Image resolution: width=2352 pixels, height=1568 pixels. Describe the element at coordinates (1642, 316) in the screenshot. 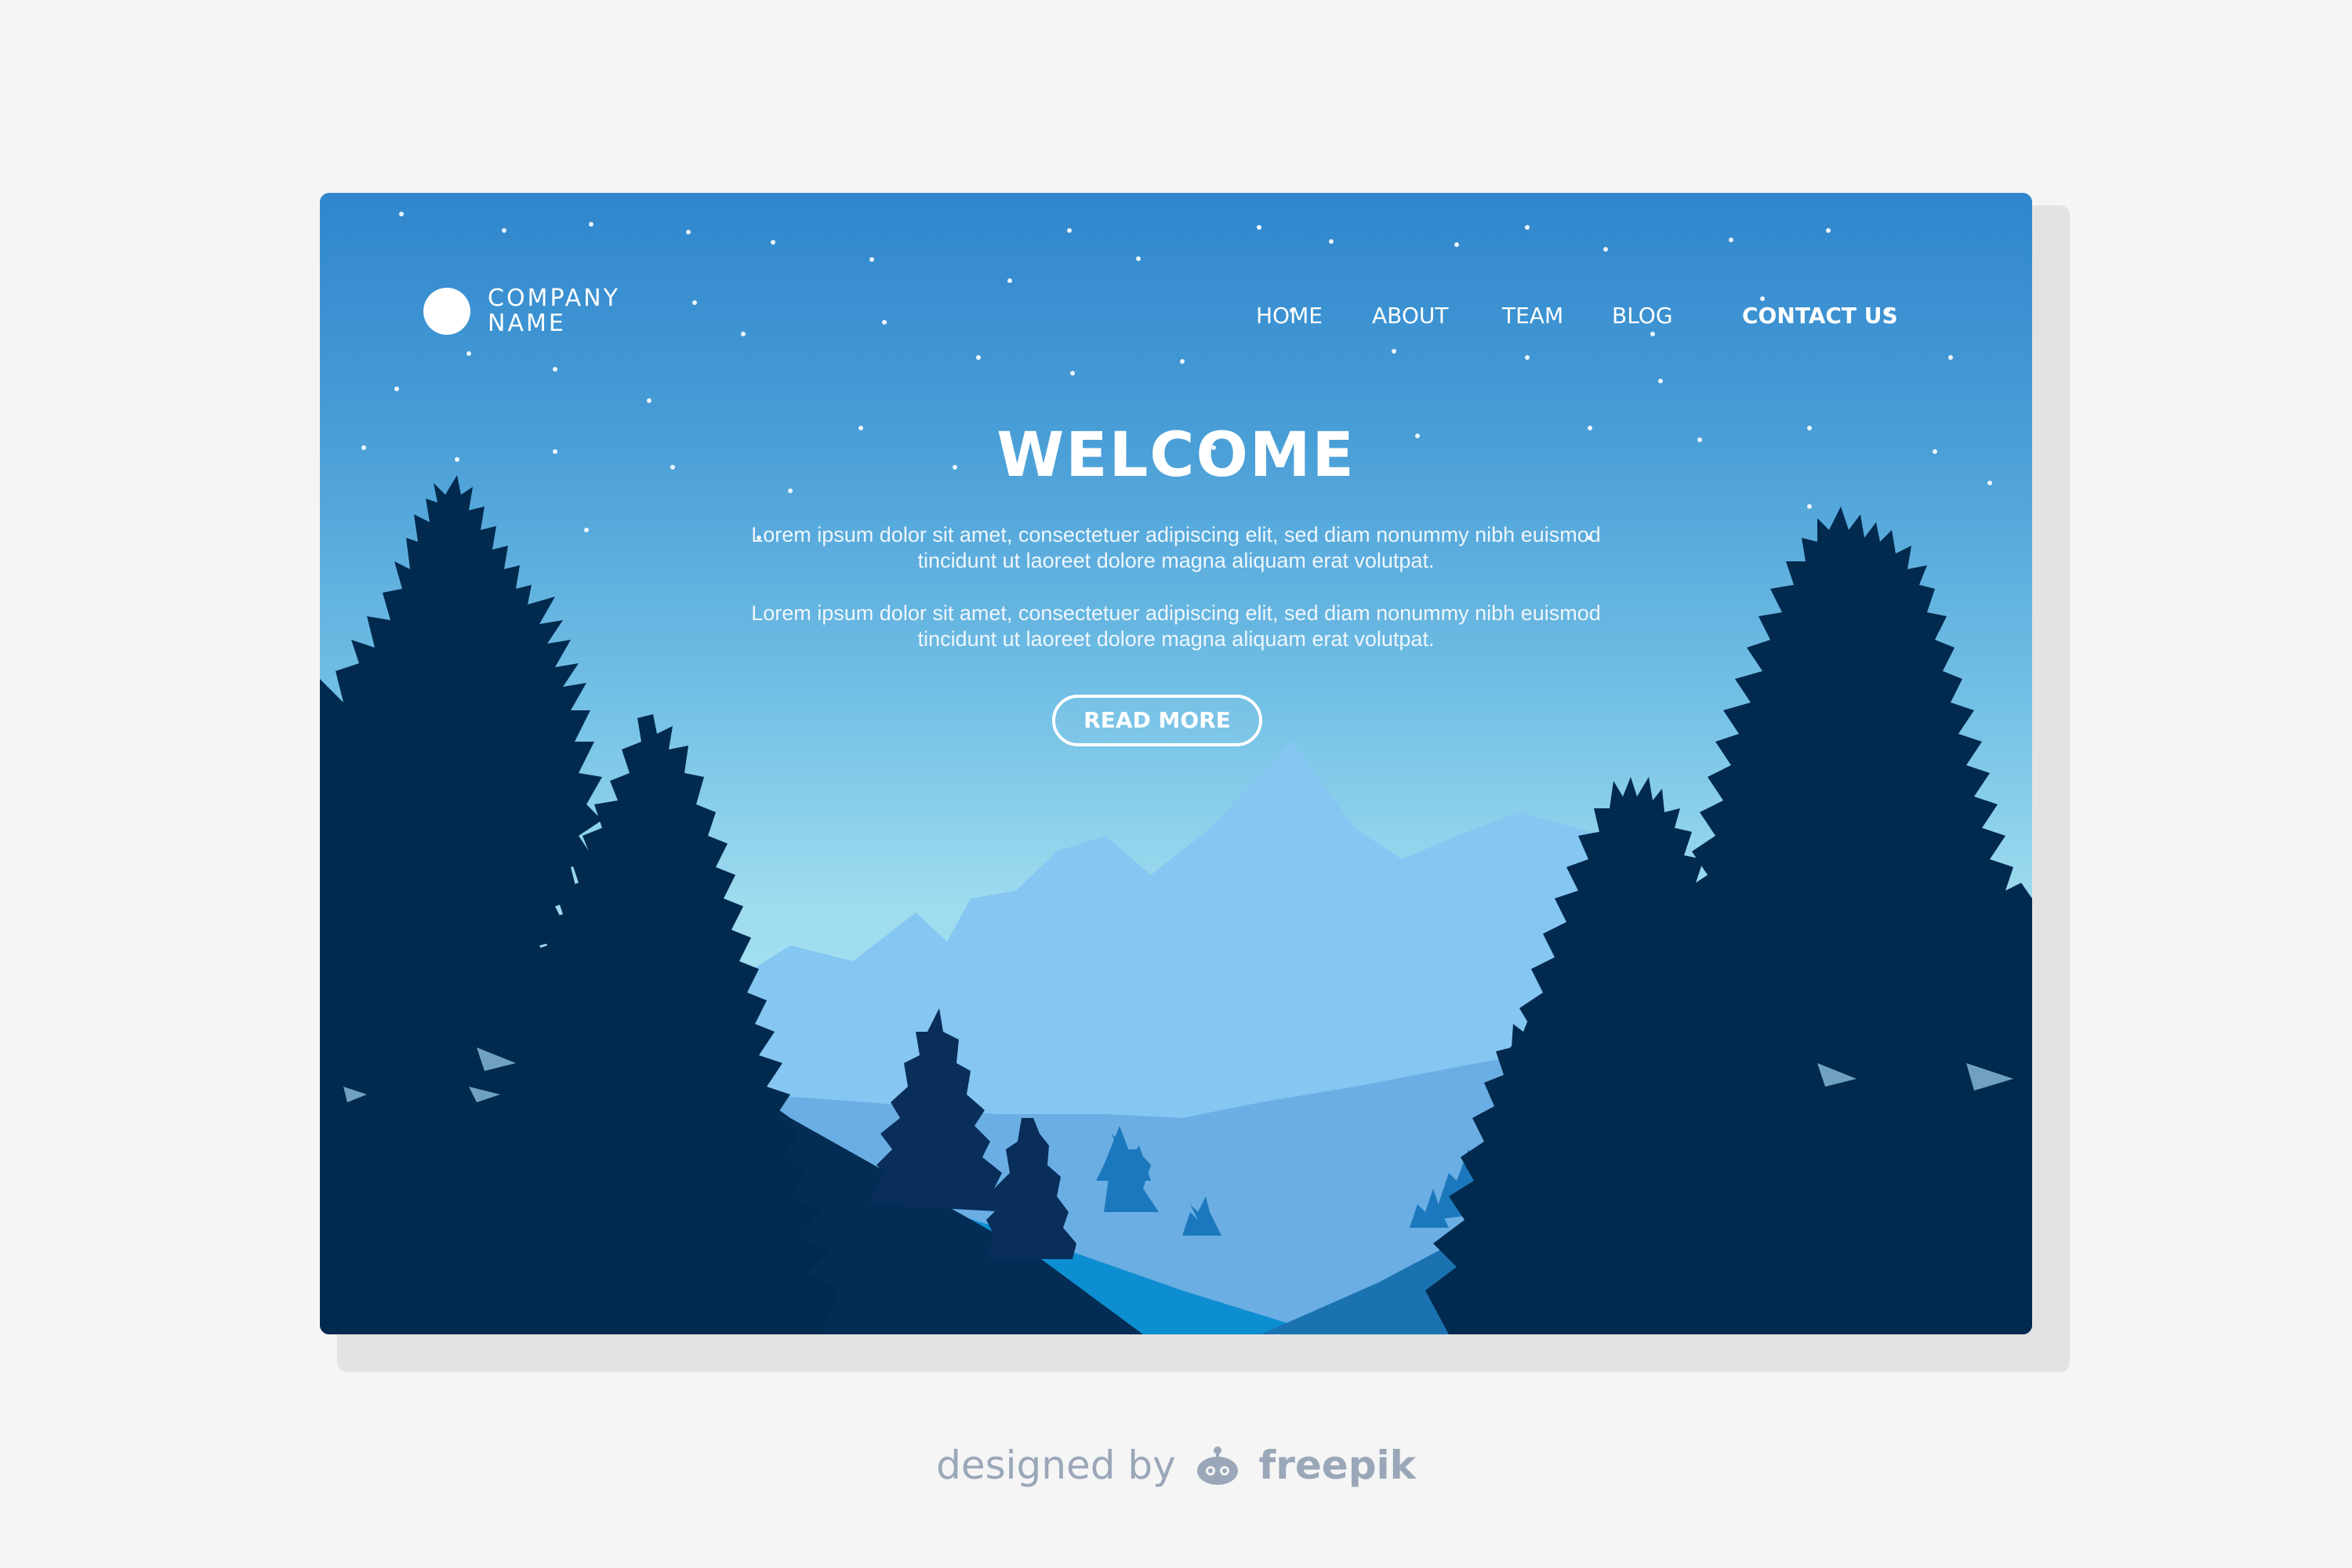

I see `nav-blog: BLOG` at that location.